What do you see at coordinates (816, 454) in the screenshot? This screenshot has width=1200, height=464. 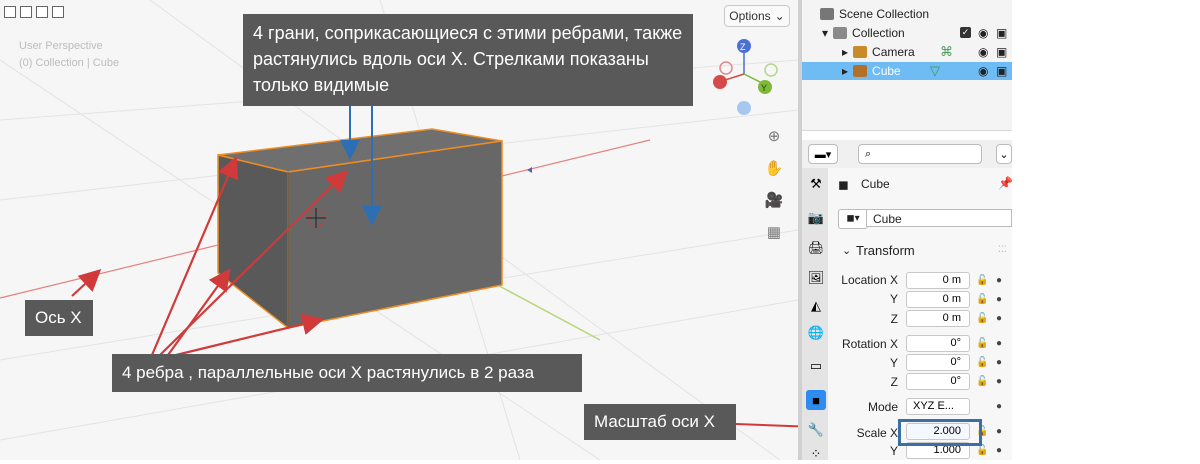 I see `particles-tab-icon: ⁘` at bounding box center [816, 454].